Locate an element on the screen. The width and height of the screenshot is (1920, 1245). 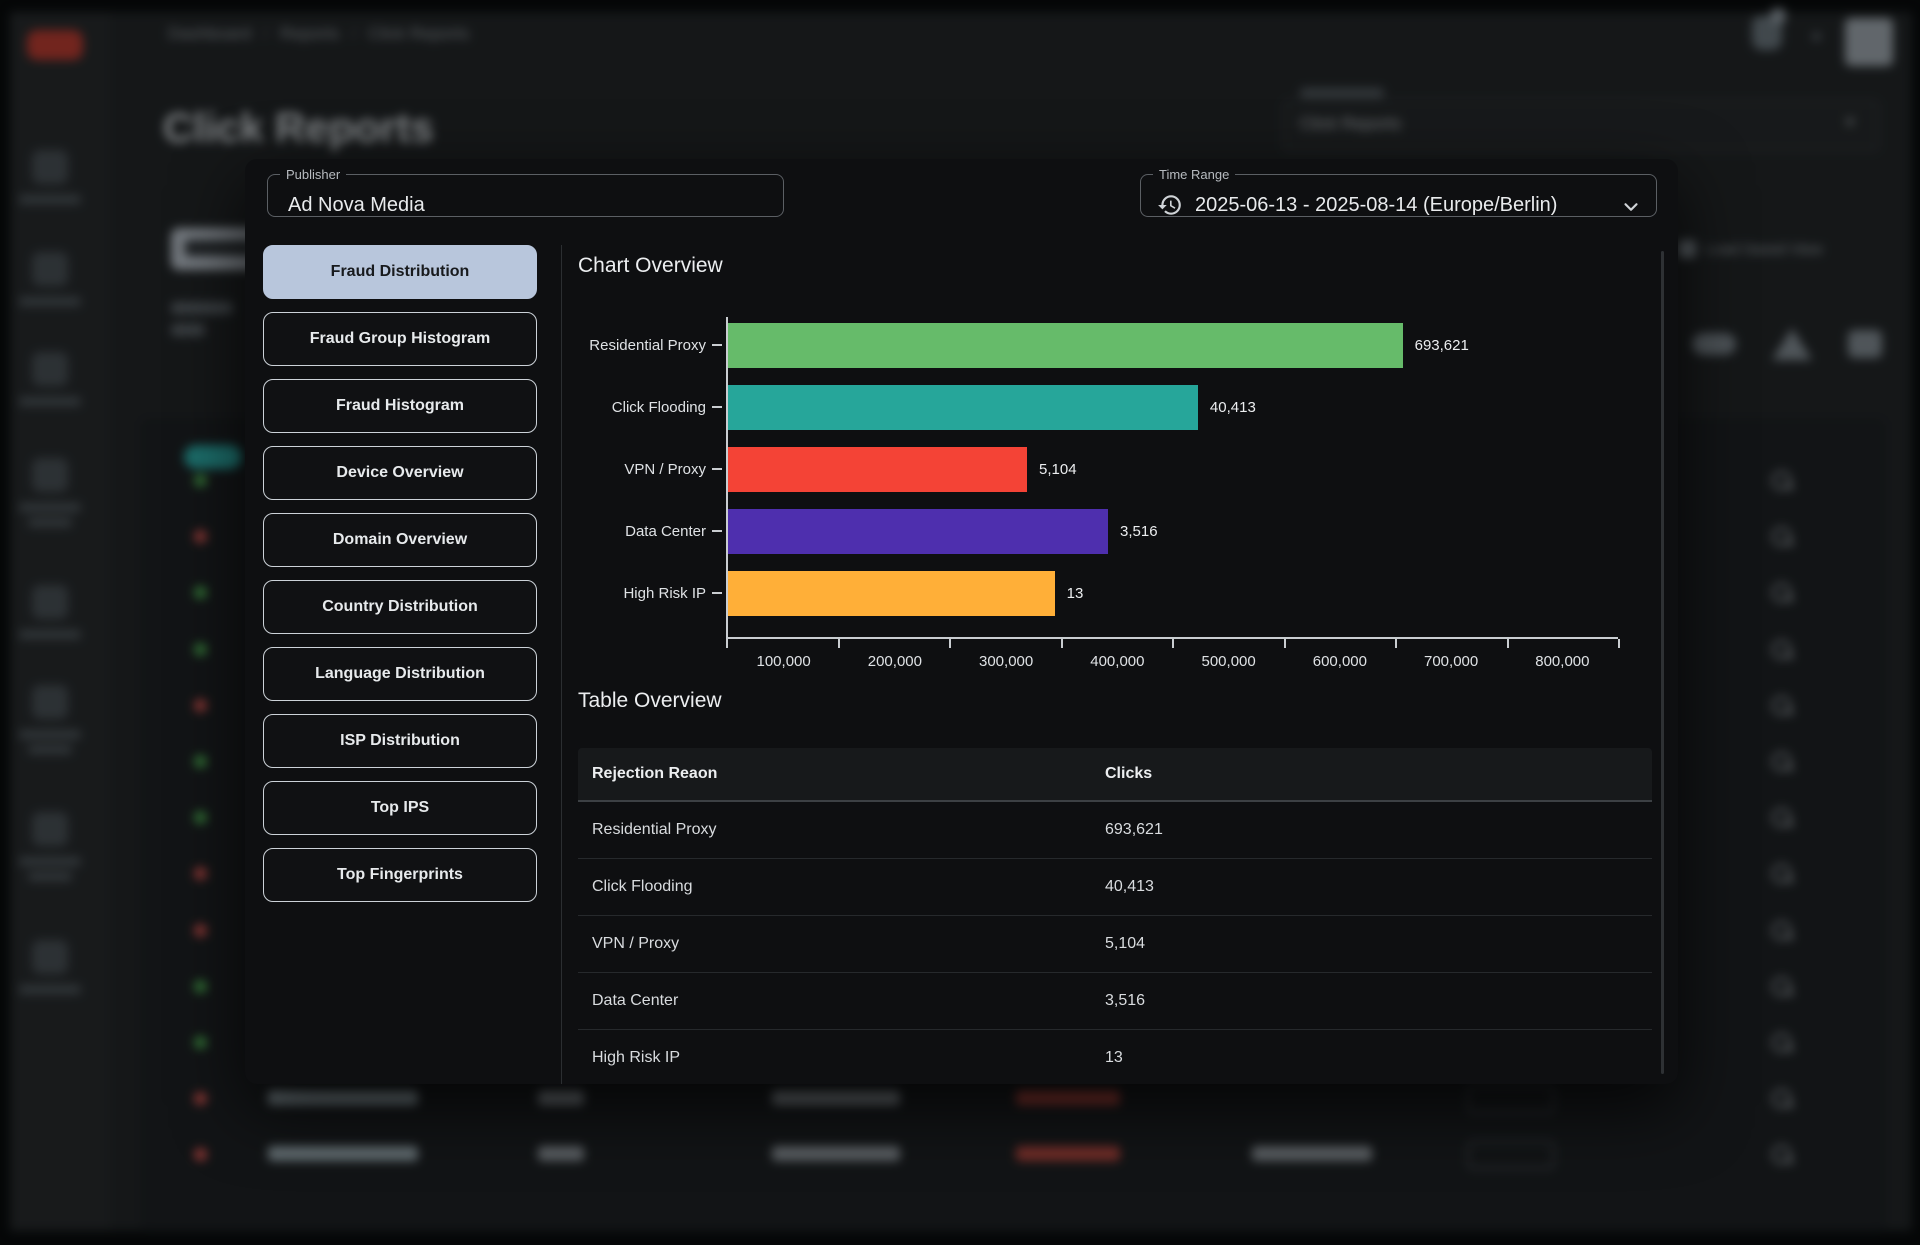
modal-tab-top-ips: Top IPS is located at coordinates (400, 808).